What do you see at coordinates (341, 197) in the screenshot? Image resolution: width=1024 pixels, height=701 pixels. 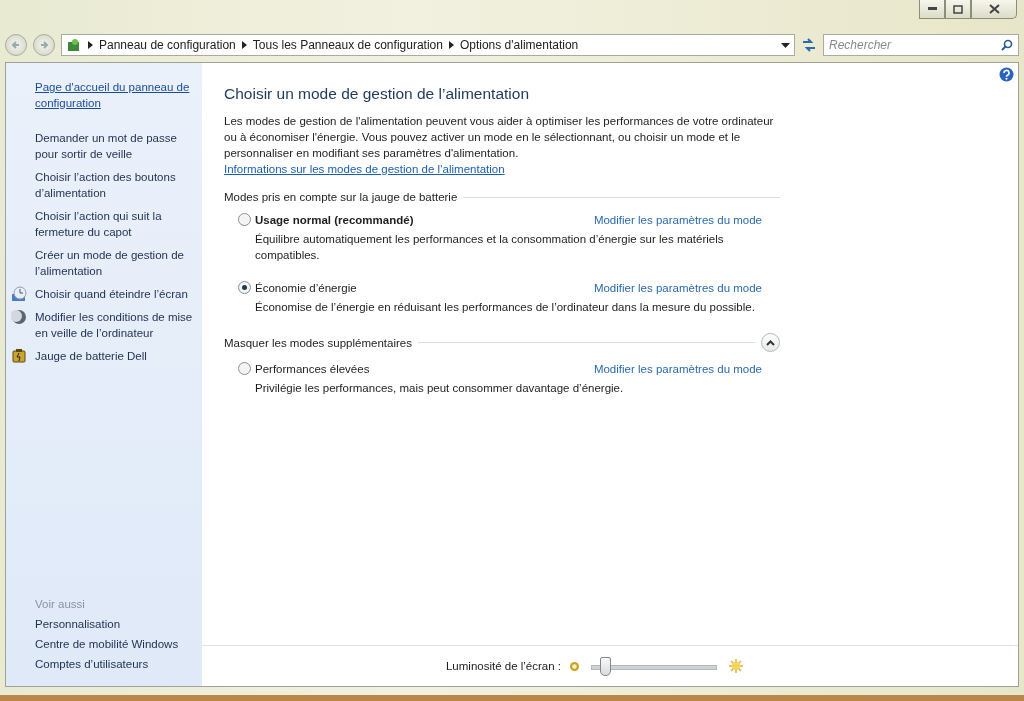 I see `group-heading: Modes pris en compte sur la jauge de batterie` at bounding box center [341, 197].